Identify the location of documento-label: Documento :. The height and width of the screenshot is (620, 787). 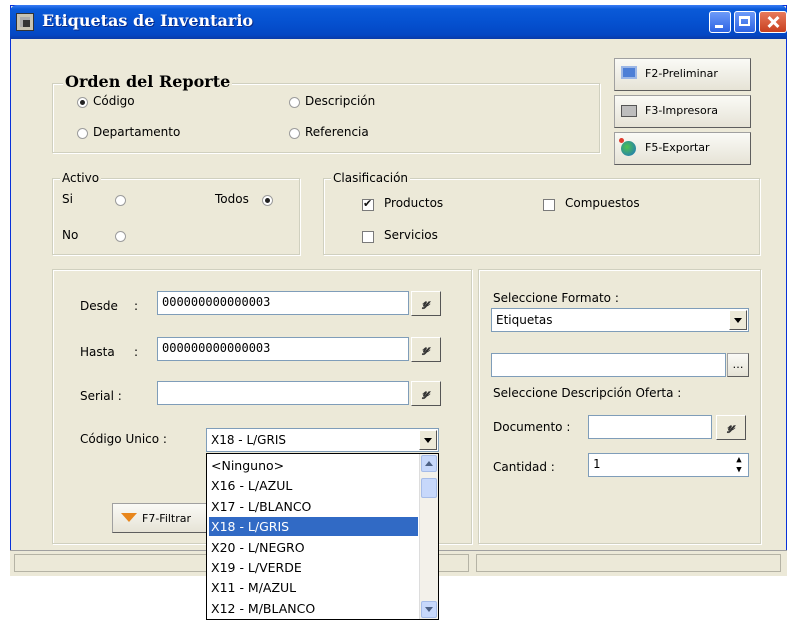
(532, 427).